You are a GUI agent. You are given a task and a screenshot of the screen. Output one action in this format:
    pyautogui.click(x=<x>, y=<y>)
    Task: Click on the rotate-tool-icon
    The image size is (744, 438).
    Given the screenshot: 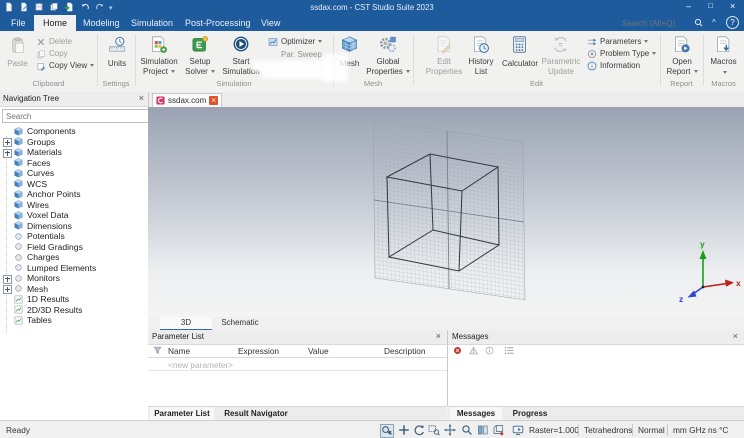 What is the action you would take?
    pyautogui.click(x=419, y=430)
    